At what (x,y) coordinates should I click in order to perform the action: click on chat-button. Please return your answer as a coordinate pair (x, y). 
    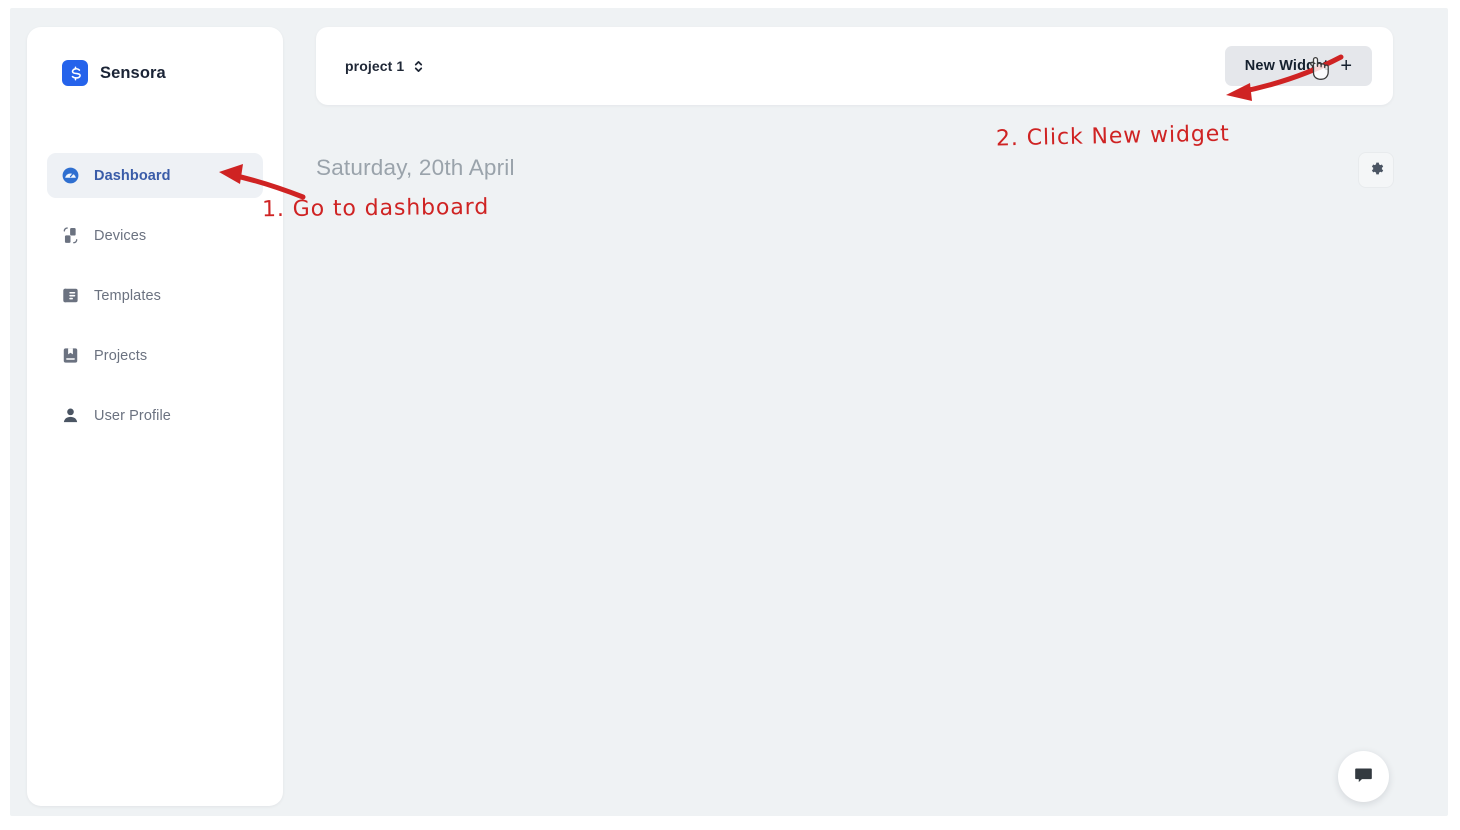
    Looking at the image, I should click on (1363, 776).